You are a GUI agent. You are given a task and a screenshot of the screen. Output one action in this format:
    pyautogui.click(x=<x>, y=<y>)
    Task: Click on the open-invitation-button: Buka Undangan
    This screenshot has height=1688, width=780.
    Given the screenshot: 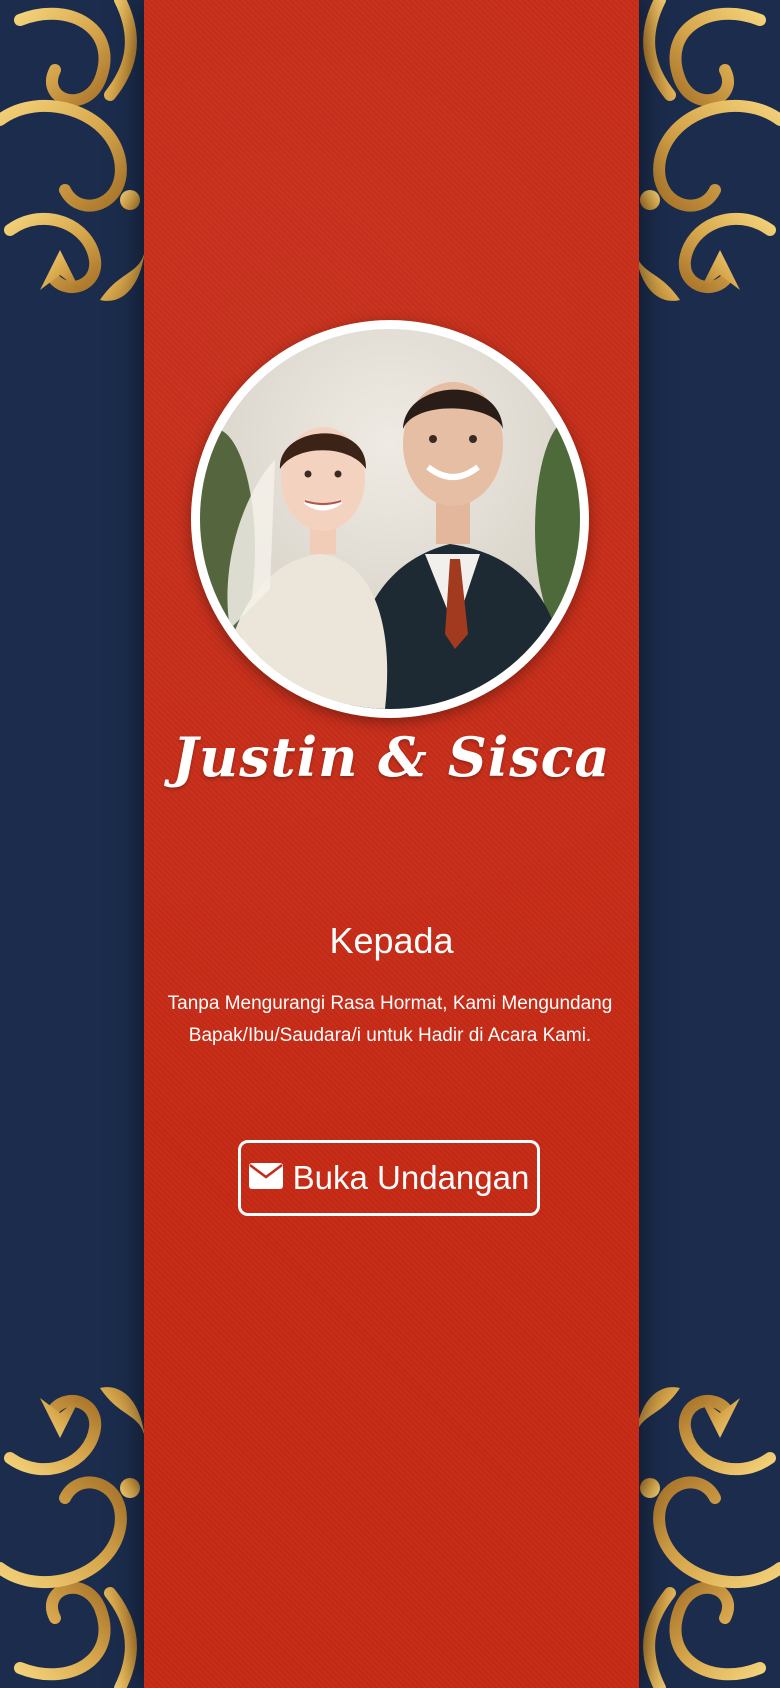 What is the action you would take?
    pyautogui.click(x=389, y=1178)
    